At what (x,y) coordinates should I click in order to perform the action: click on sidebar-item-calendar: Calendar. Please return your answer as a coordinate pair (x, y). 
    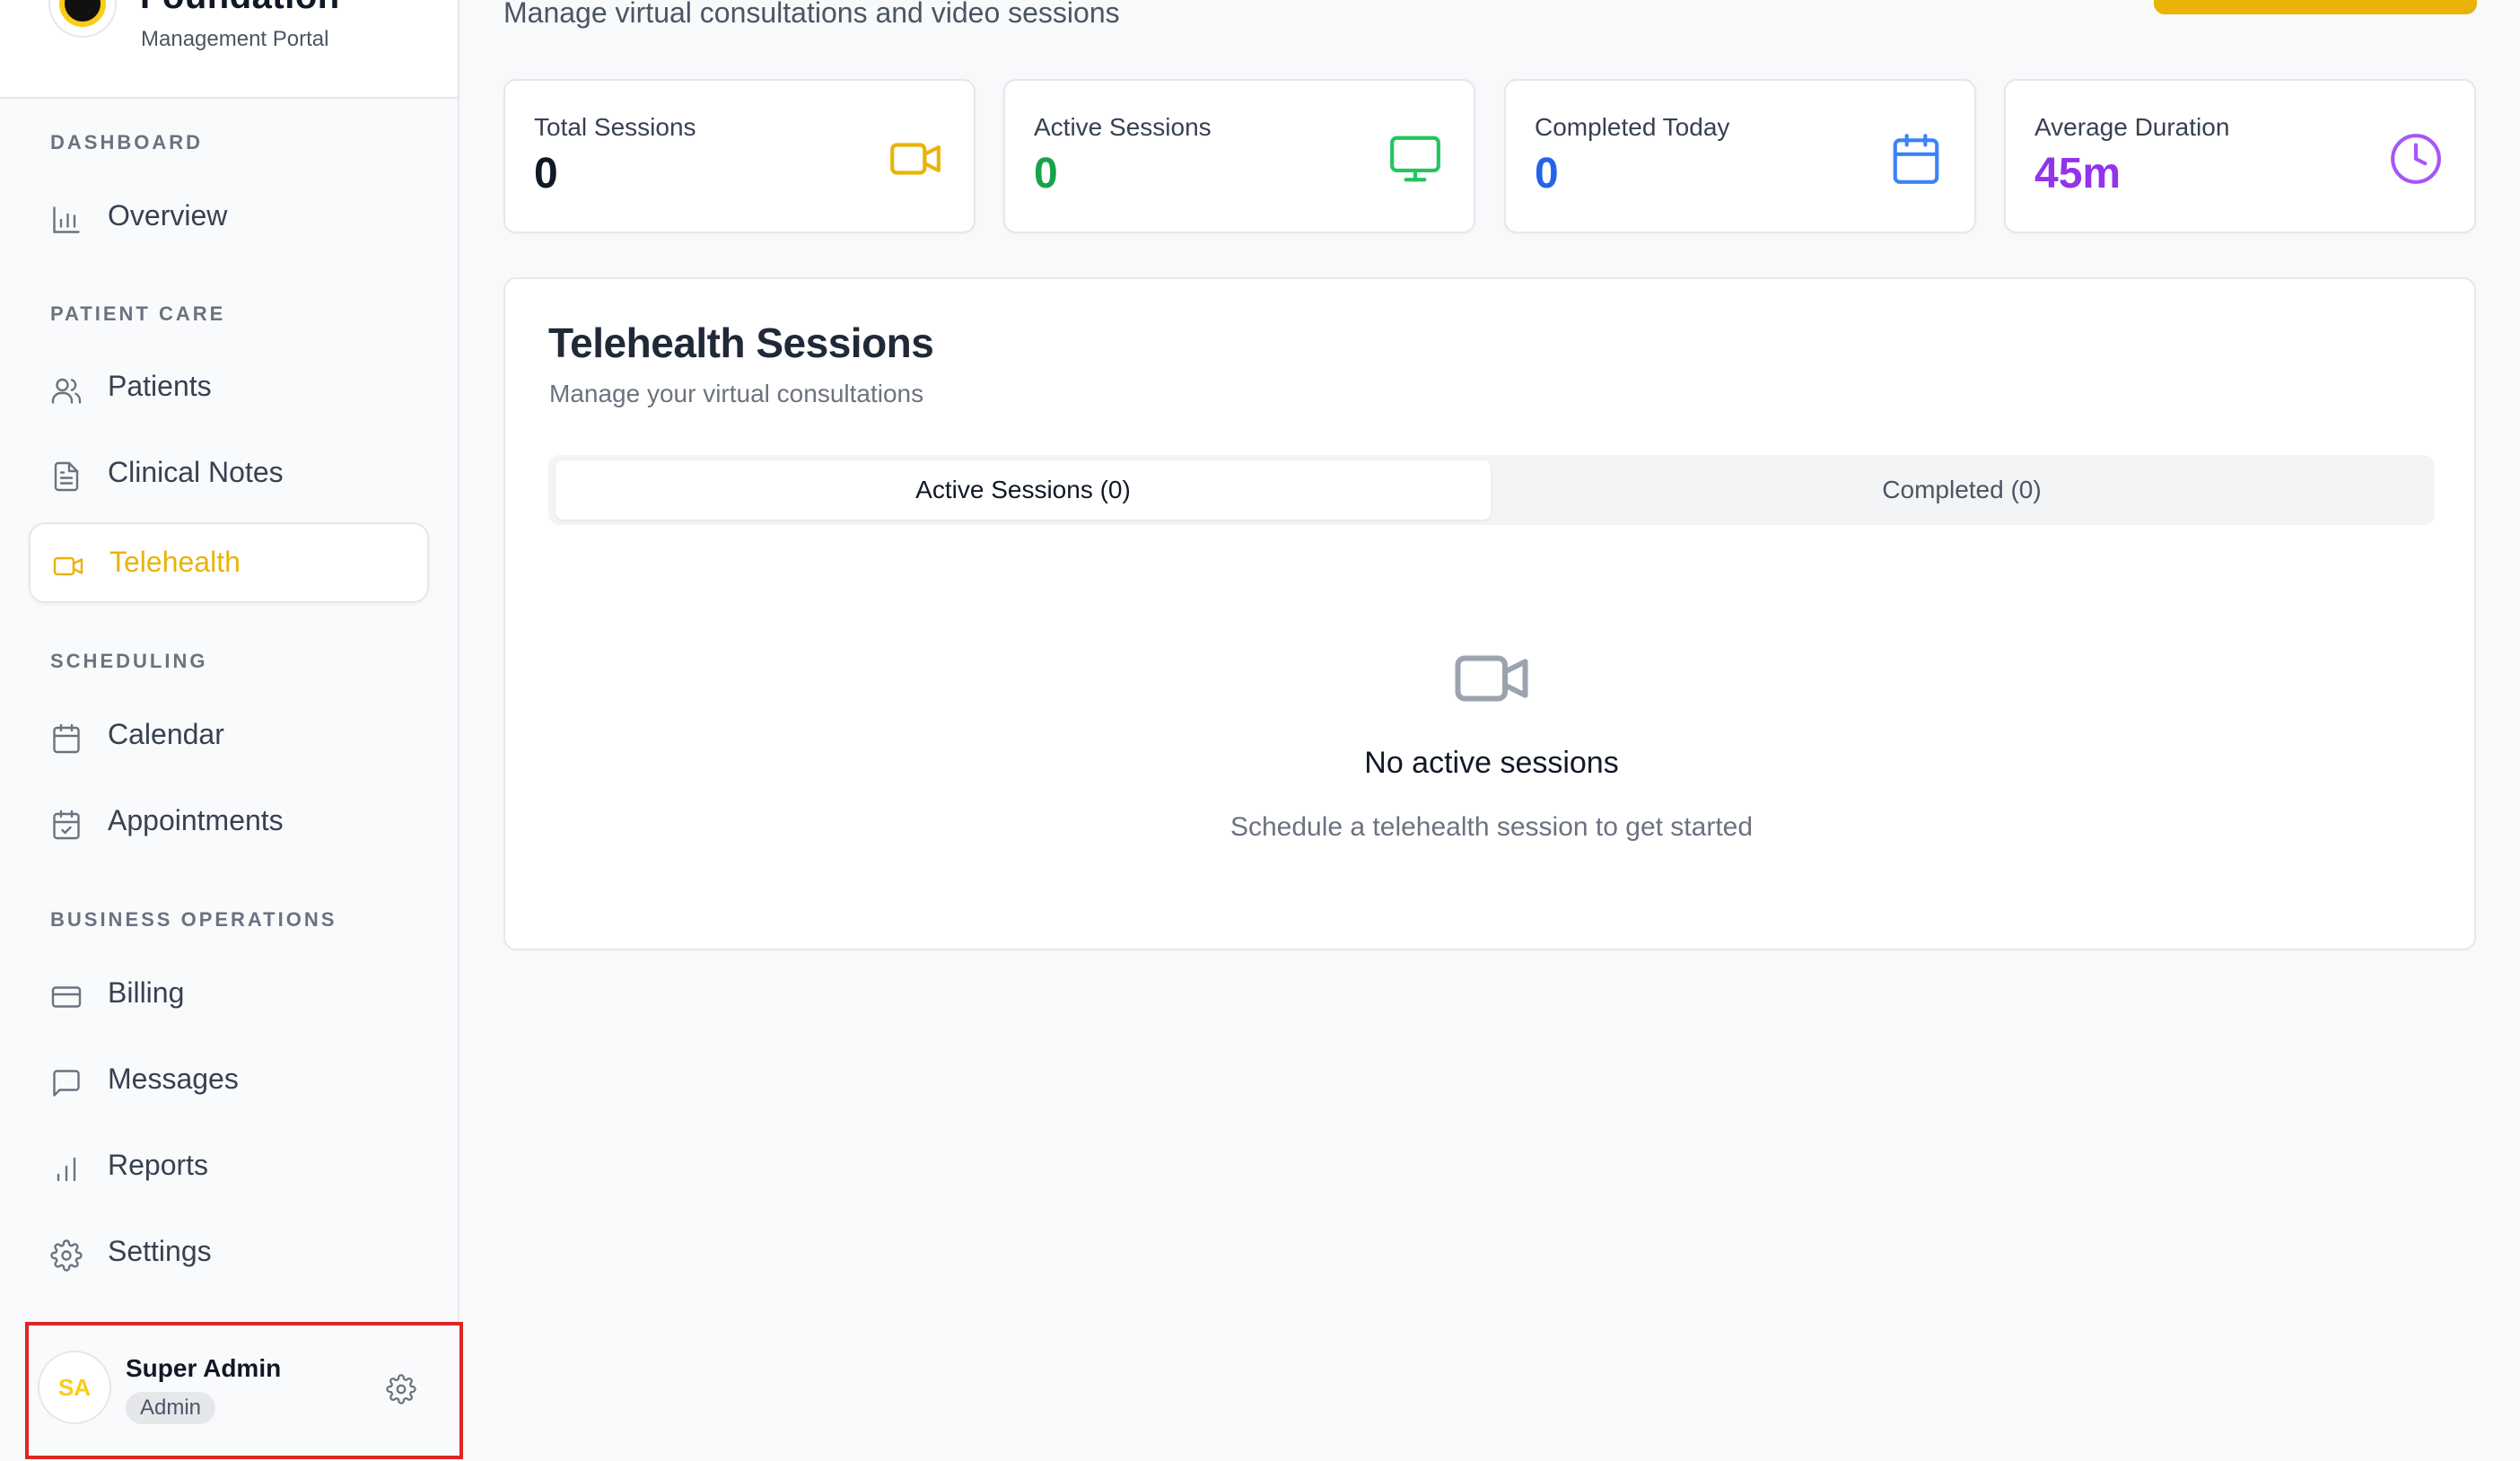
    Looking at the image, I should click on (229, 736).